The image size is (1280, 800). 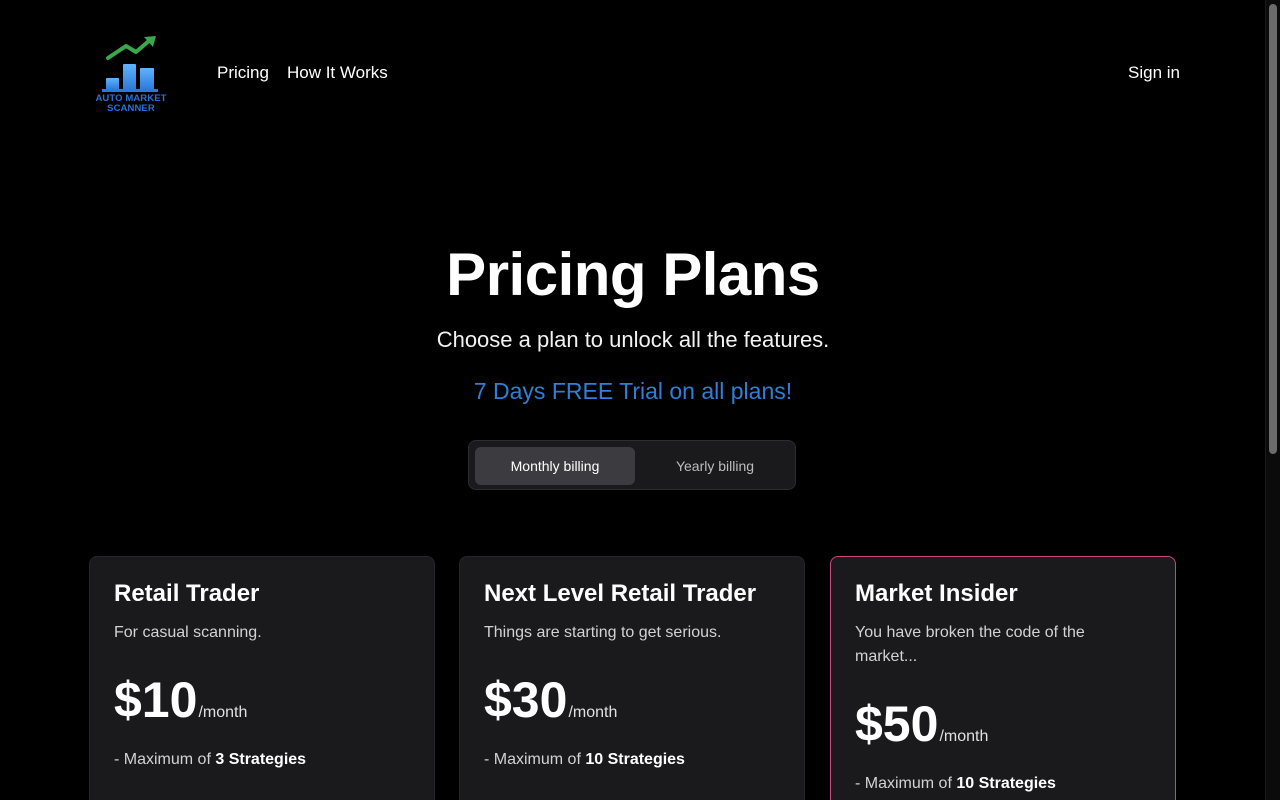 What do you see at coordinates (262, 700) in the screenshot?
I see `plan-price: $10 /month` at bounding box center [262, 700].